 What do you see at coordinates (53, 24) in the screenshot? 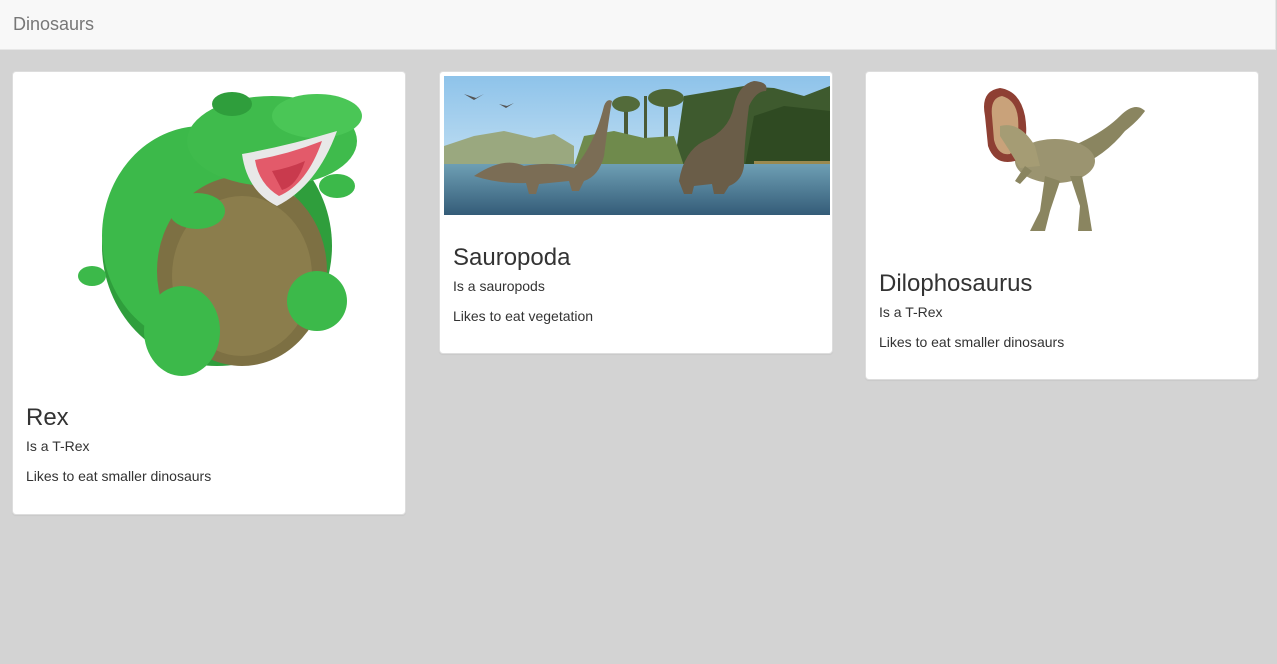
I see `navbar-brand: Dinosaurs` at bounding box center [53, 24].